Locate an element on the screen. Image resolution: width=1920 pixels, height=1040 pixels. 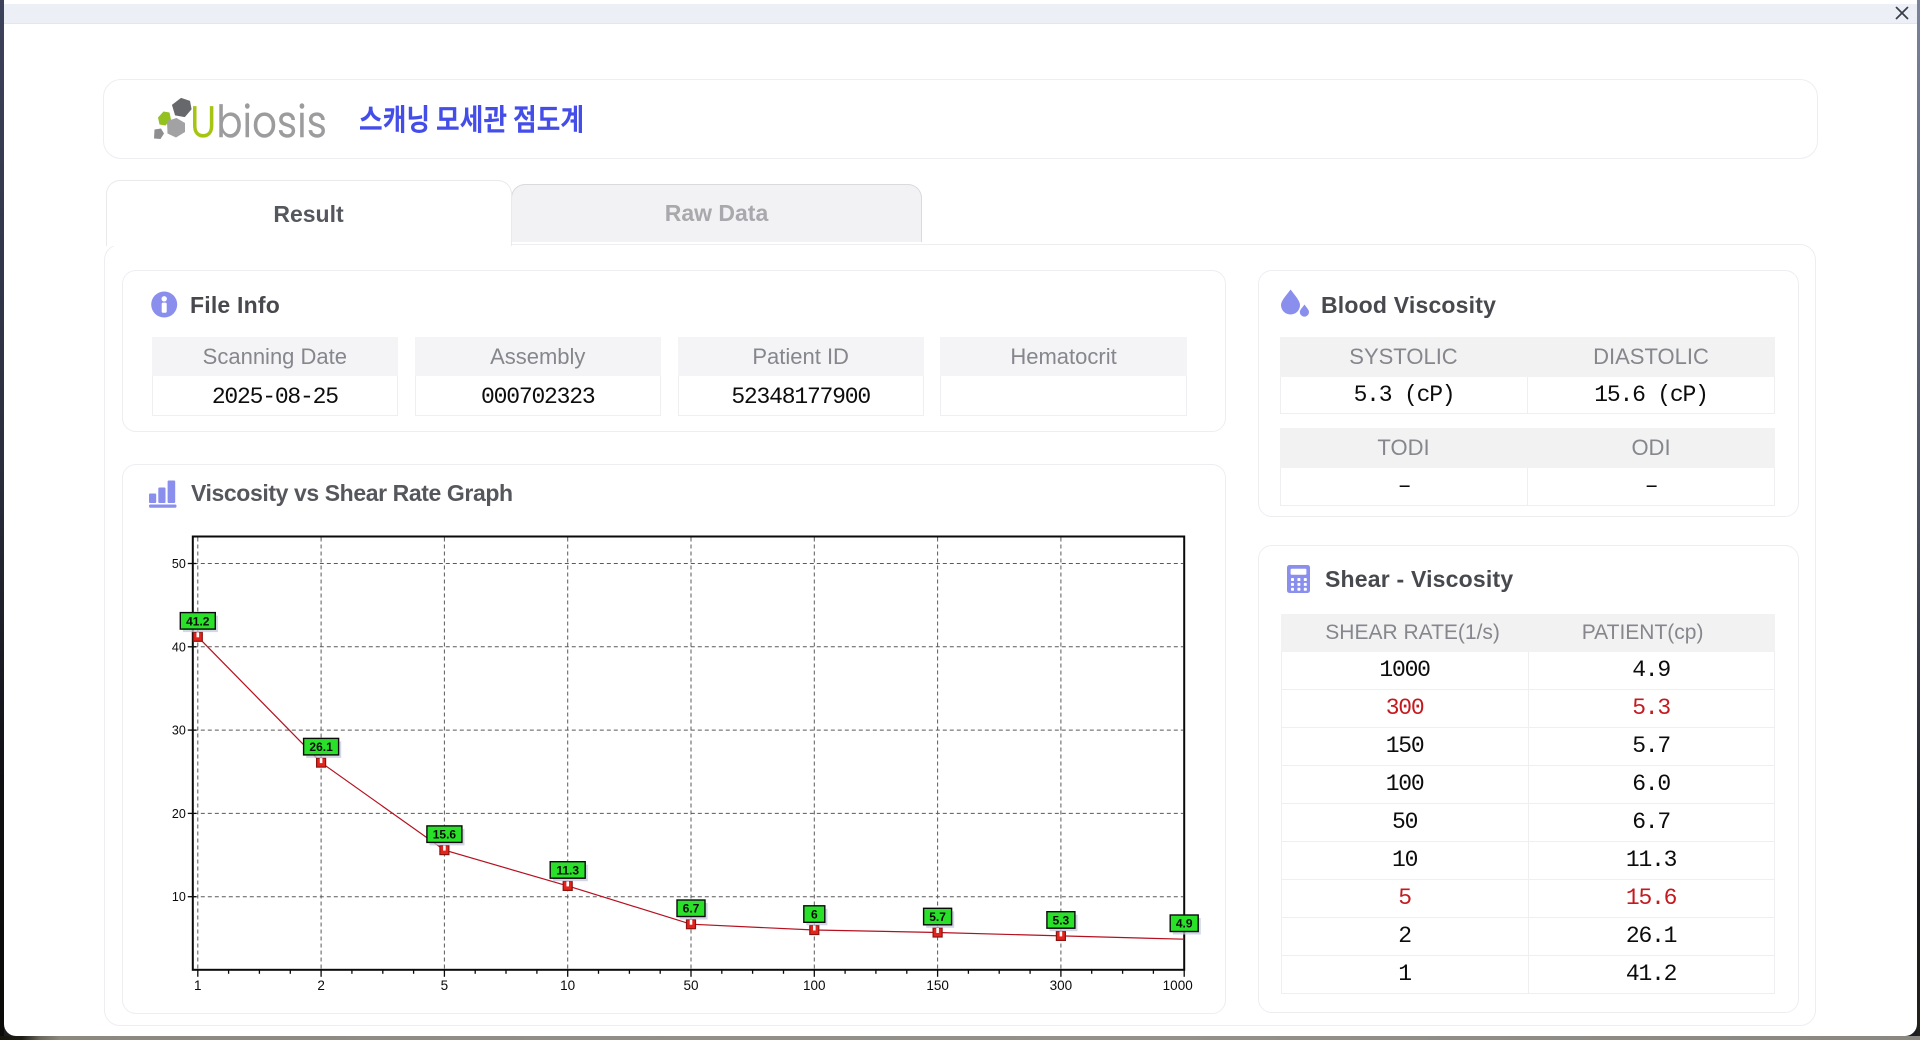
svg-text: 300 is located at coordinates (1061, 985).